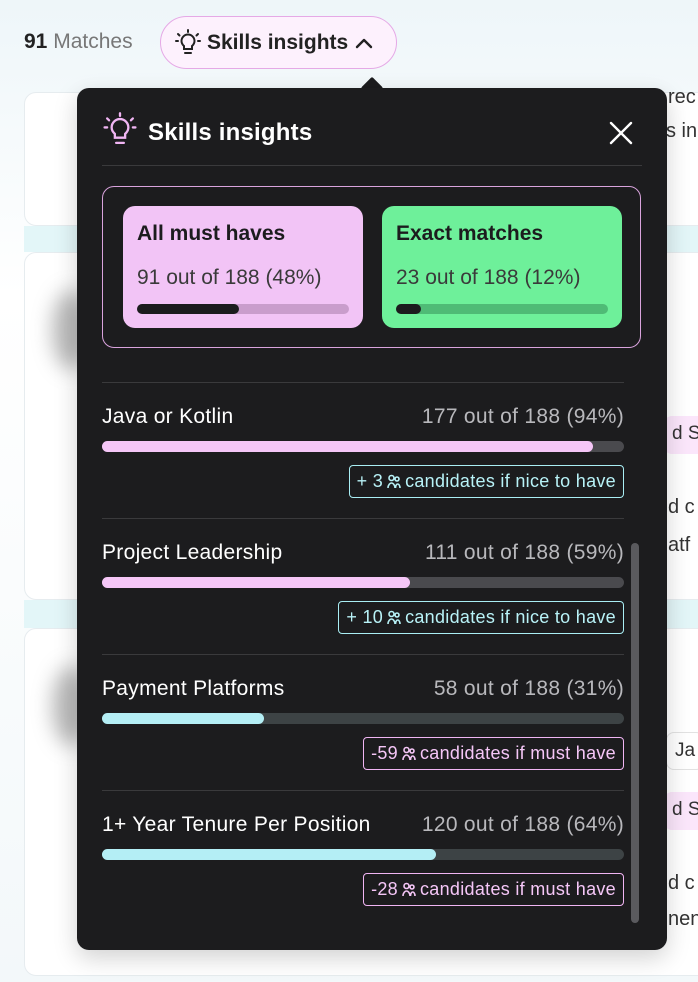 Image resolution: width=698 pixels, height=982 pixels. I want to click on skills-insights-label: Skills insights, so click(278, 42).